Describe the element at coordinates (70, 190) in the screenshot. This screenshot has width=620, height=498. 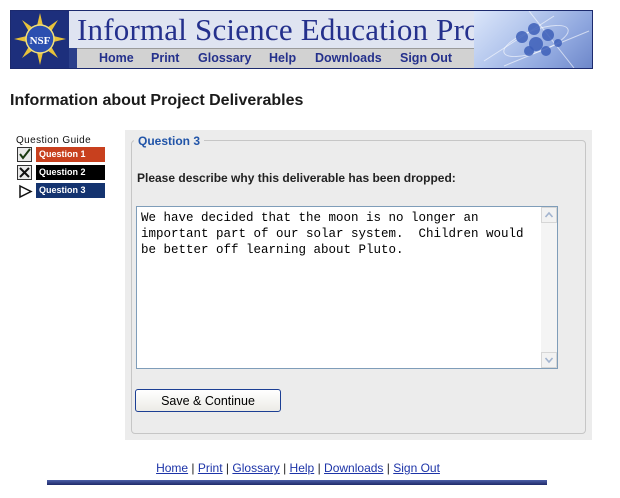
I see `guide-label-question-3: Question 3` at that location.